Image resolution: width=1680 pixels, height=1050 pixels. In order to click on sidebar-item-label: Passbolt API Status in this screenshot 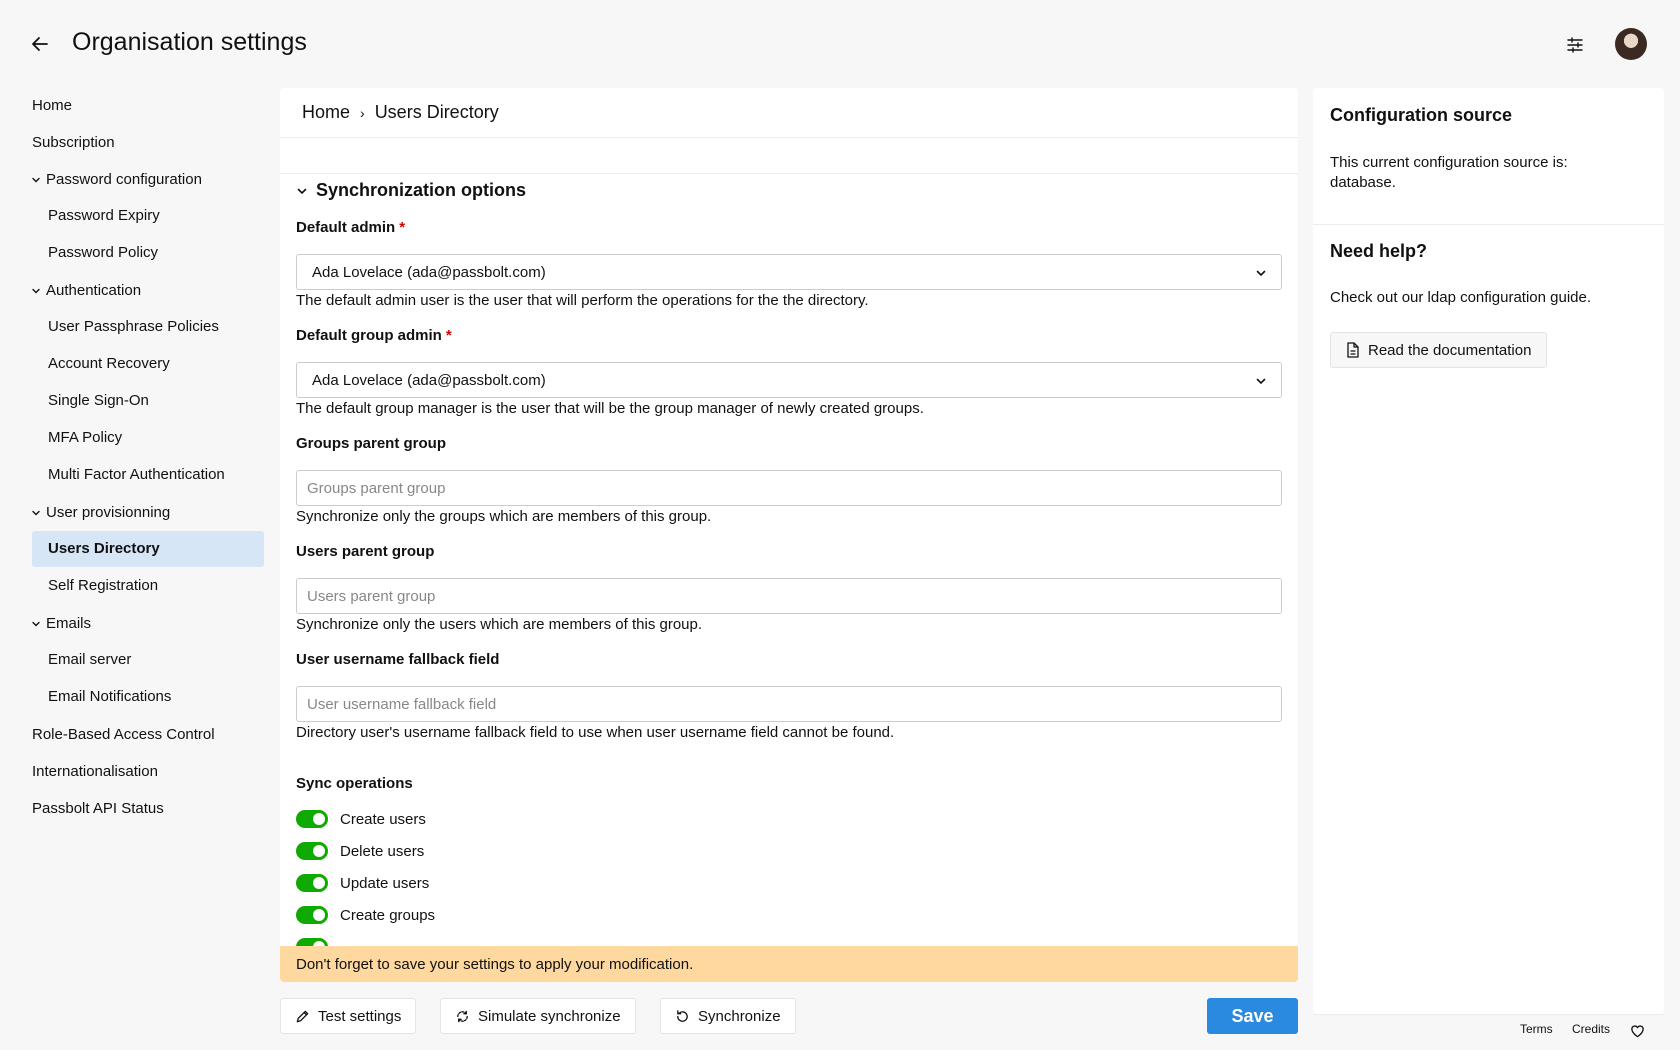, I will do `click(98, 808)`.